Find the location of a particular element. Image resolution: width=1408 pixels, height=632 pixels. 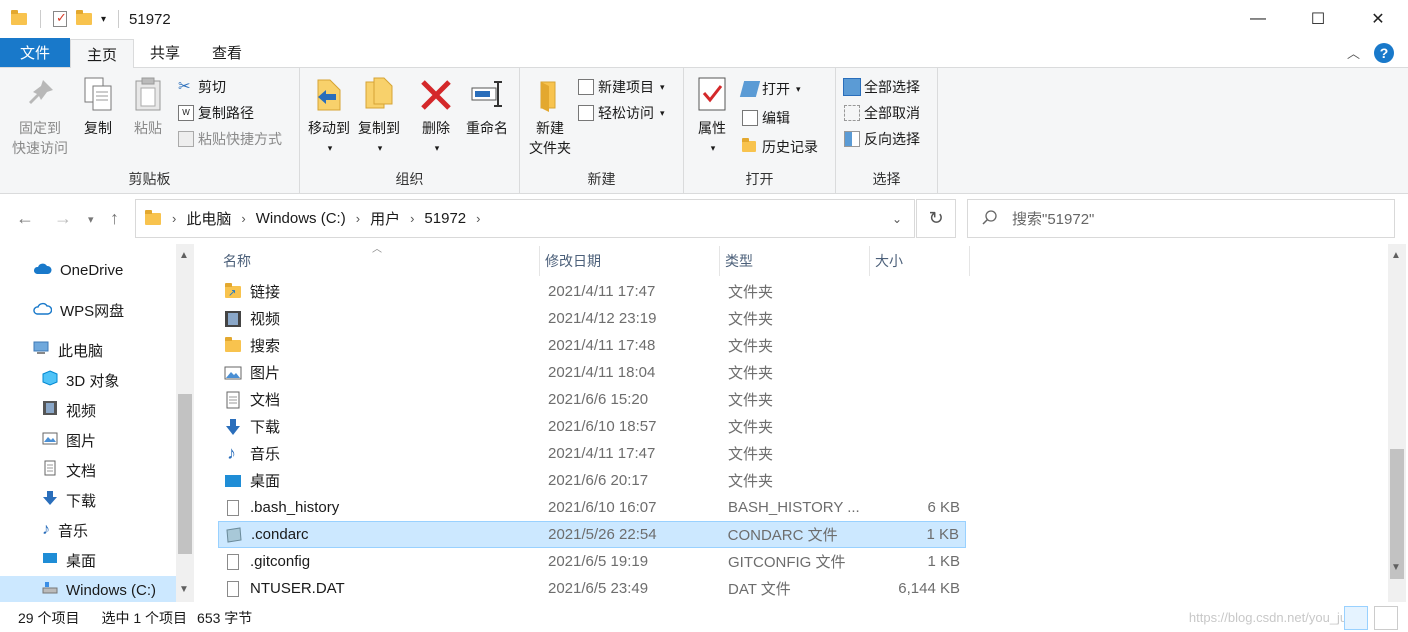

column-header-type: 类型 is located at coordinates (795, 261).